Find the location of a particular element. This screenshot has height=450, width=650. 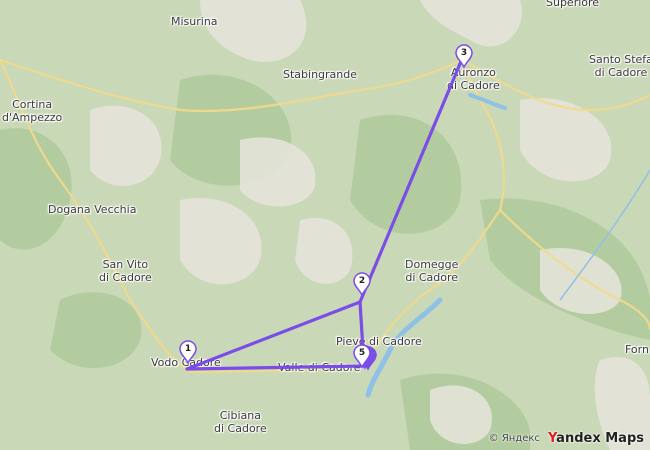

logo-y: Y is located at coordinates (552, 438).